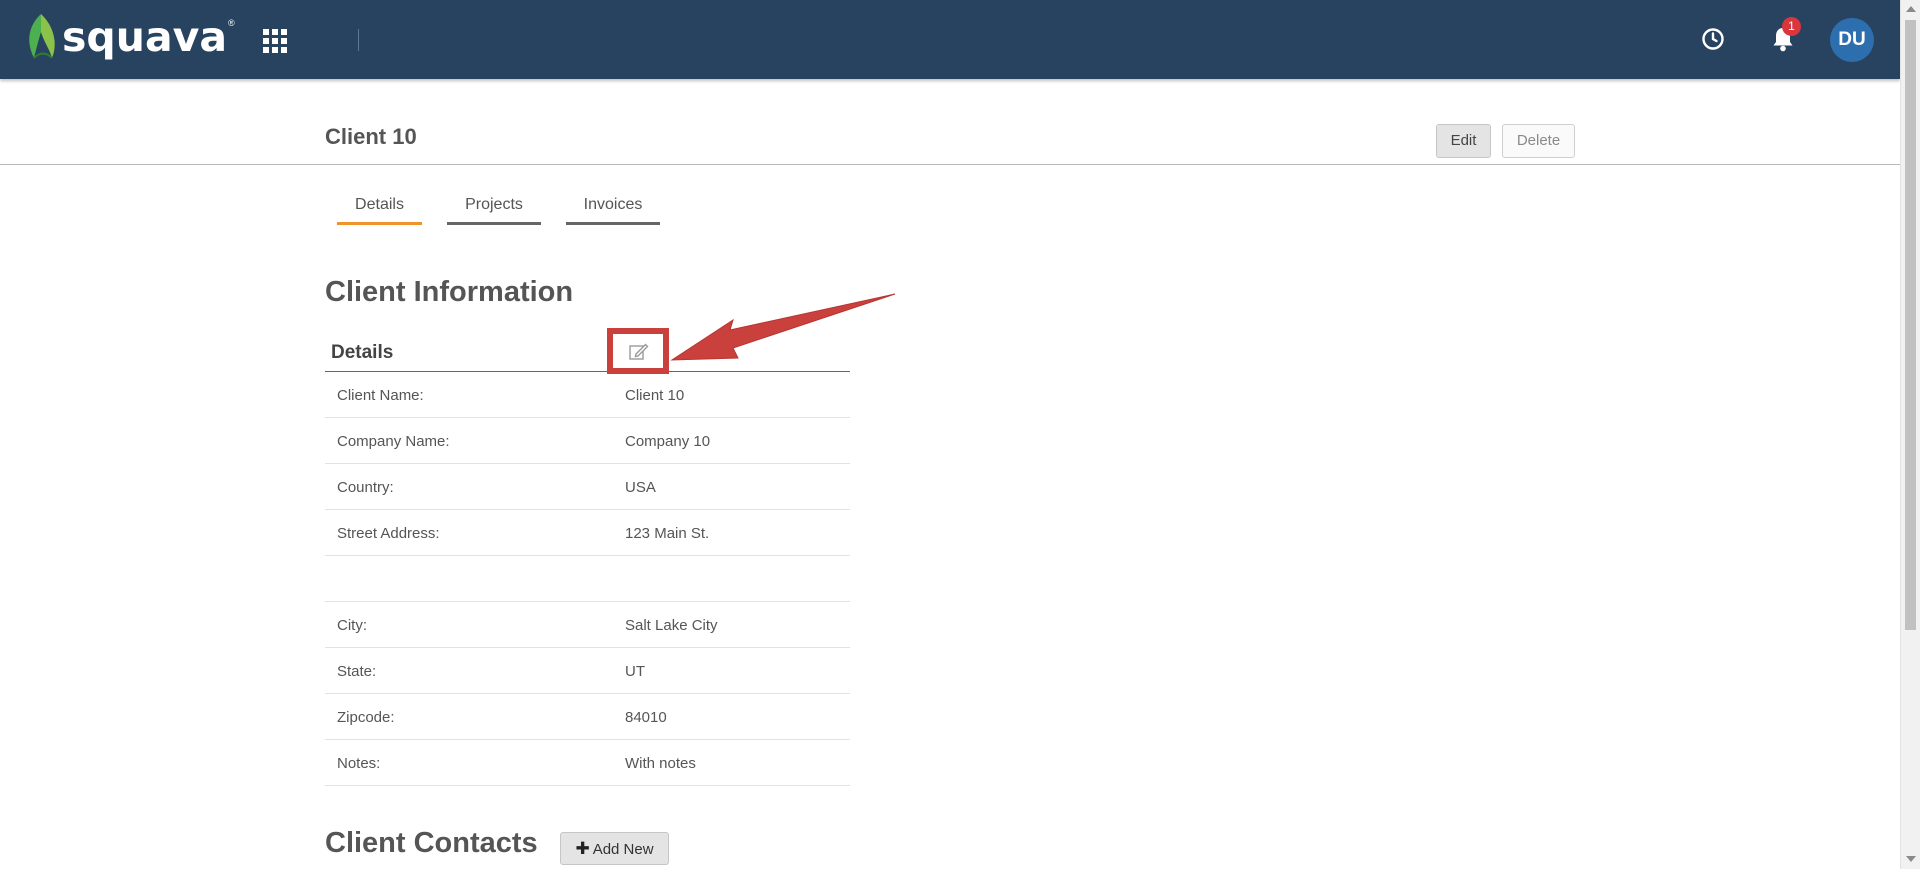 This screenshot has width=1920, height=869. Describe the element at coordinates (783, 327) in the screenshot. I see `annotation-arrow-icon` at that location.